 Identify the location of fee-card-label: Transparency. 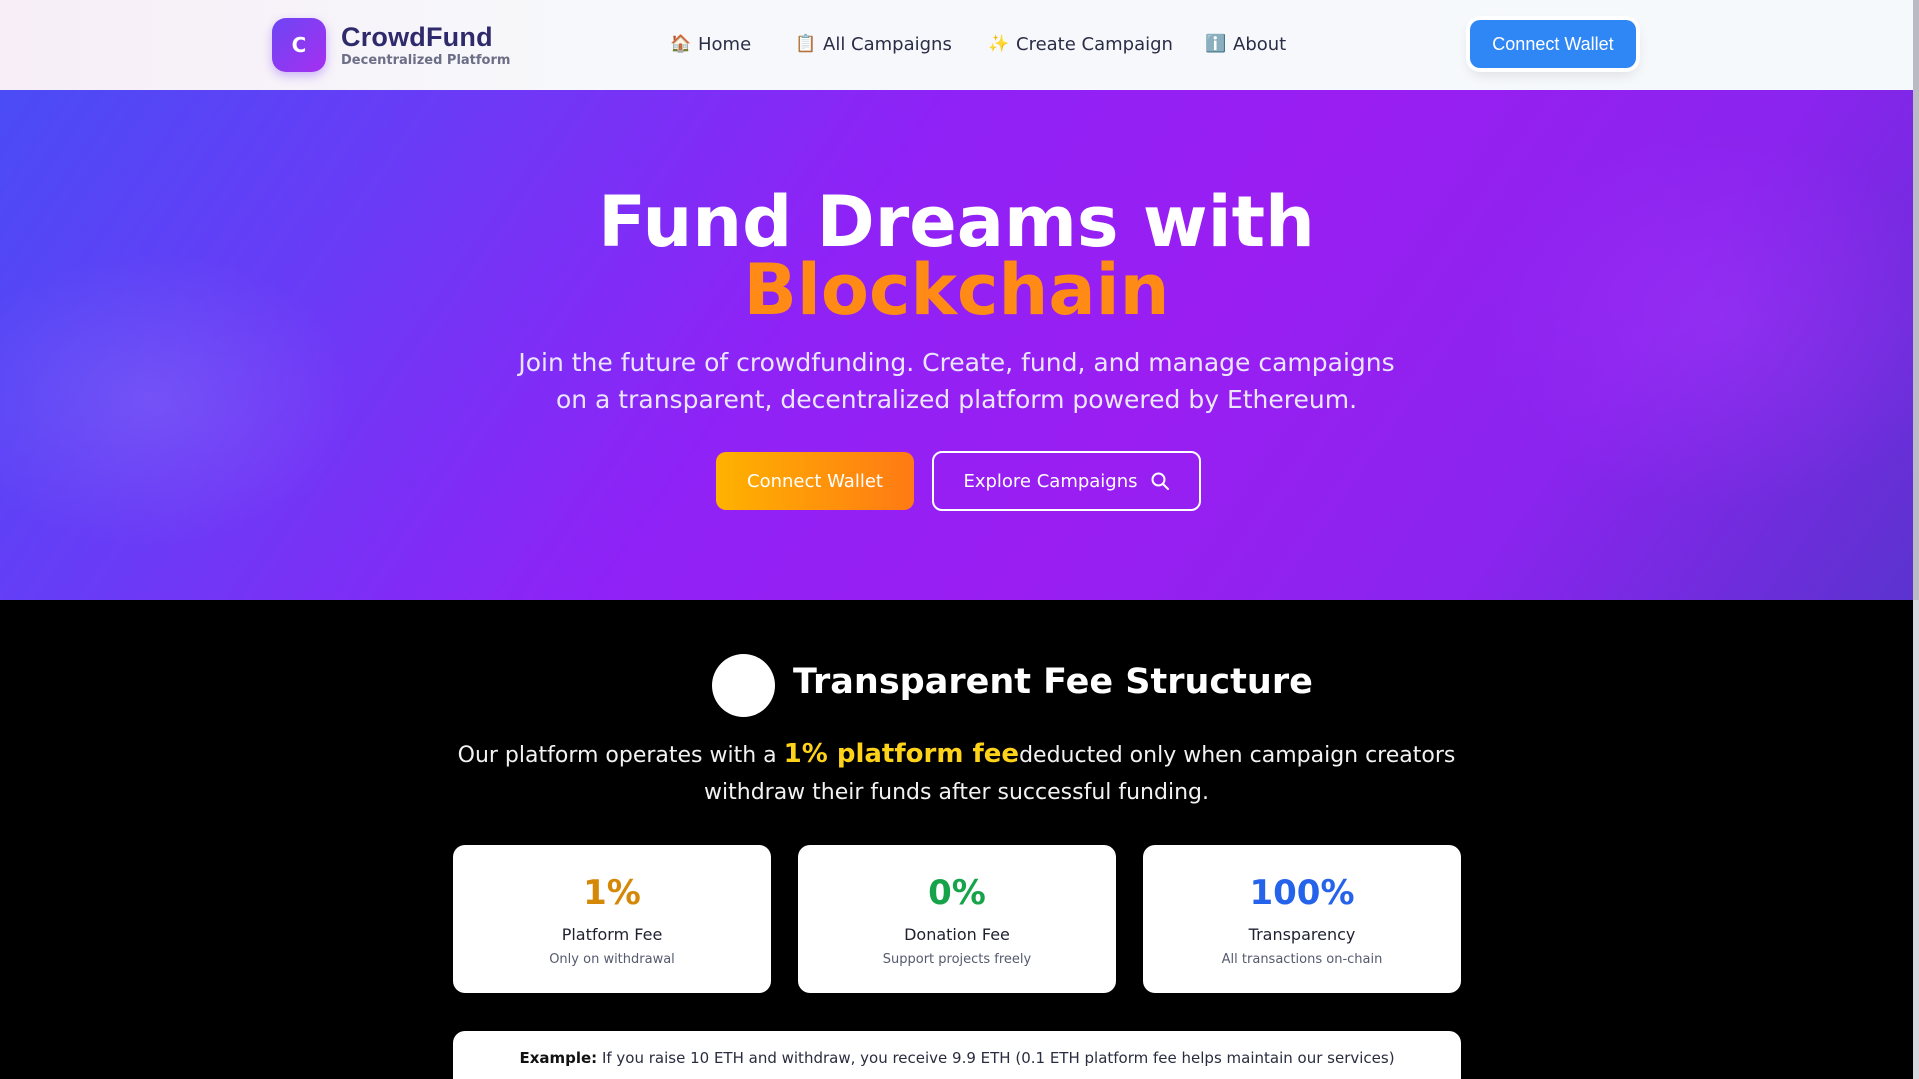
(1302, 934).